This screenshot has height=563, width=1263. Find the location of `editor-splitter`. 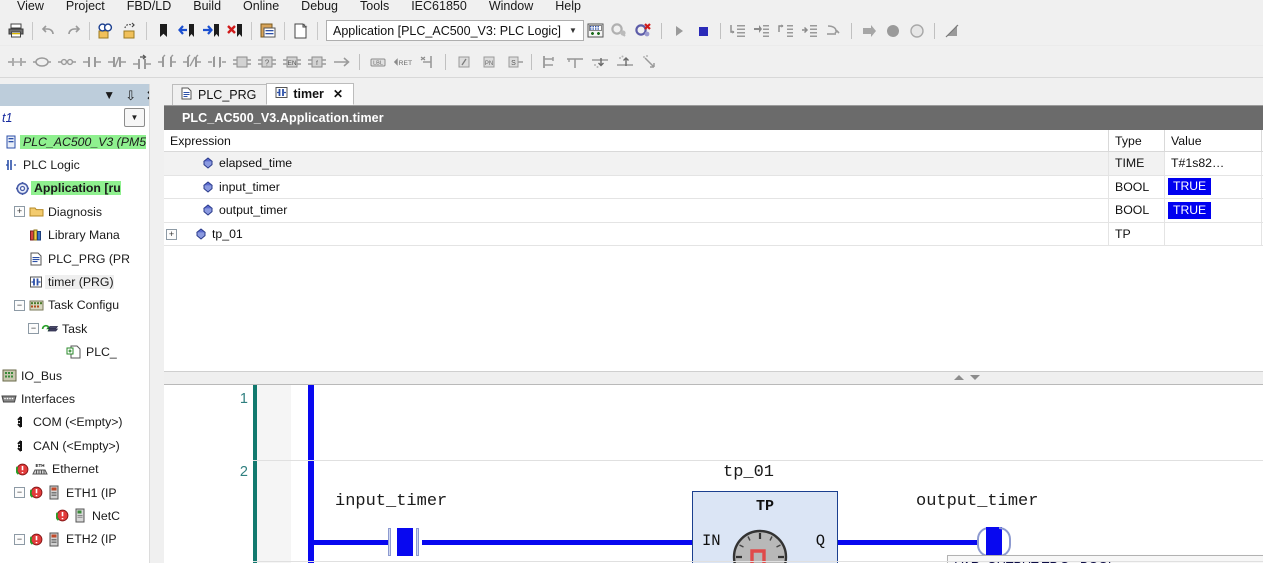

editor-splitter is located at coordinates (713, 378).